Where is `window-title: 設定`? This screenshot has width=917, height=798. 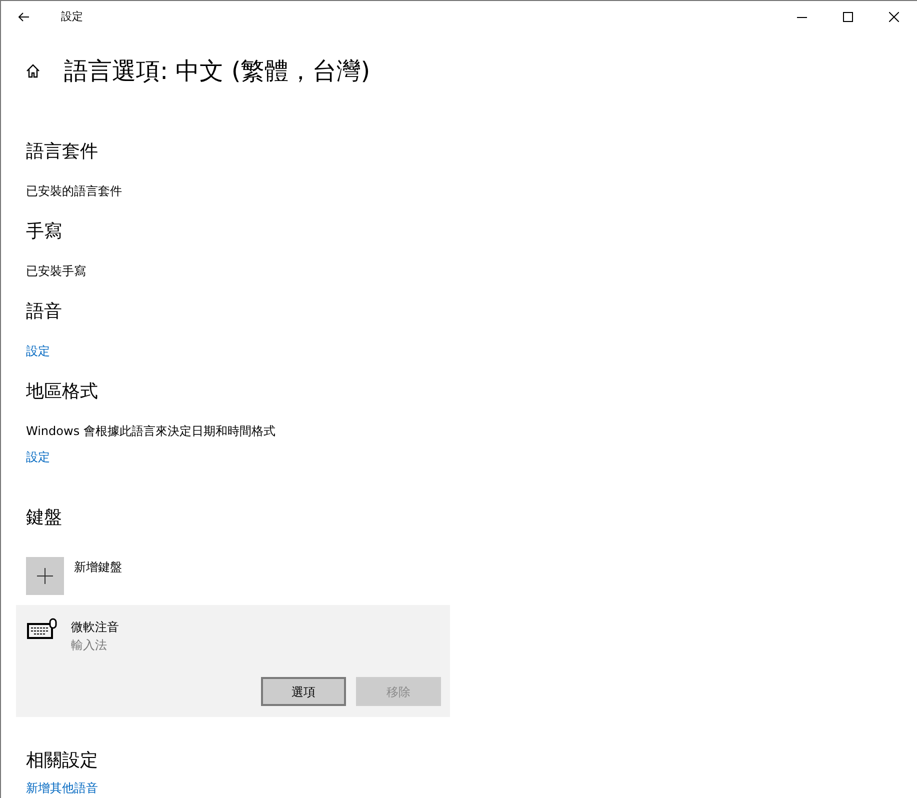
window-title: 設定 is located at coordinates (72, 16).